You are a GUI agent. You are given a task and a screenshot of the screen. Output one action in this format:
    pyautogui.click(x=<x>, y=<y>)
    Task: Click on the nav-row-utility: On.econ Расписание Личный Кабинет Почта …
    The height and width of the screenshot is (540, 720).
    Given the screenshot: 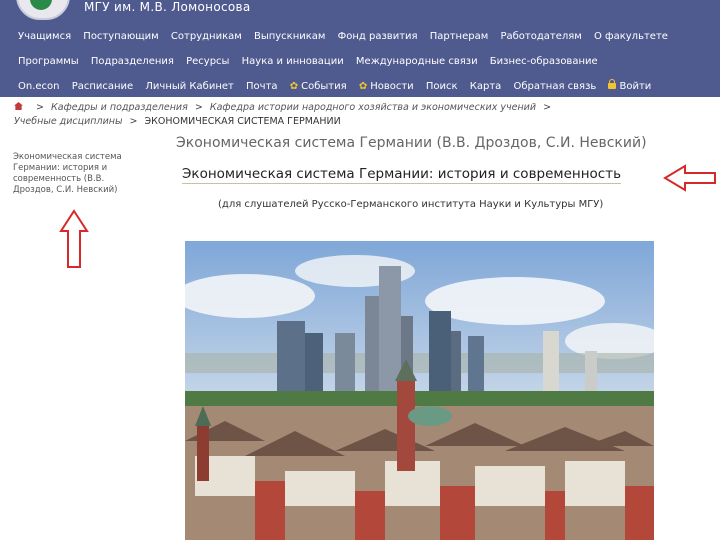 What is the action you would take?
    pyautogui.click(x=364, y=85)
    